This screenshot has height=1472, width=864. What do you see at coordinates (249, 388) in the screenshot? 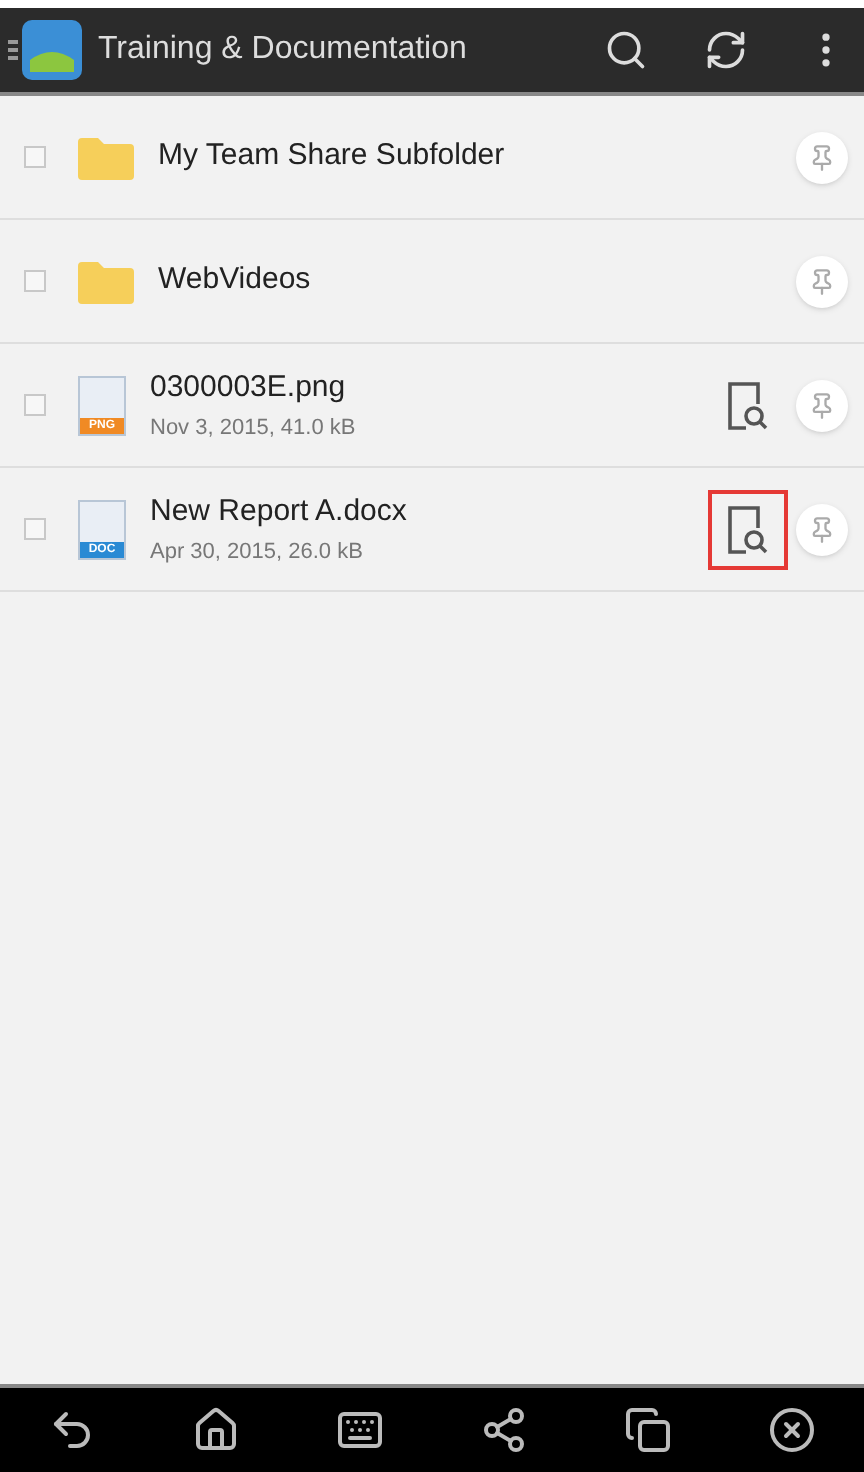
I see `item-name: 0300003E.png` at bounding box center [249, 388].